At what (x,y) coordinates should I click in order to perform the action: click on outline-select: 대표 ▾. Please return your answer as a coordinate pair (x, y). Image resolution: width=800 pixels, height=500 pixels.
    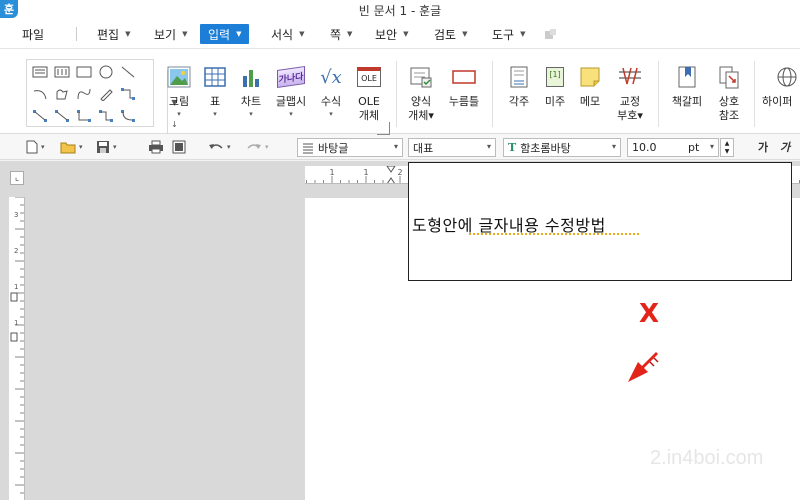
    Looking at the image, I should click on (452, 147).